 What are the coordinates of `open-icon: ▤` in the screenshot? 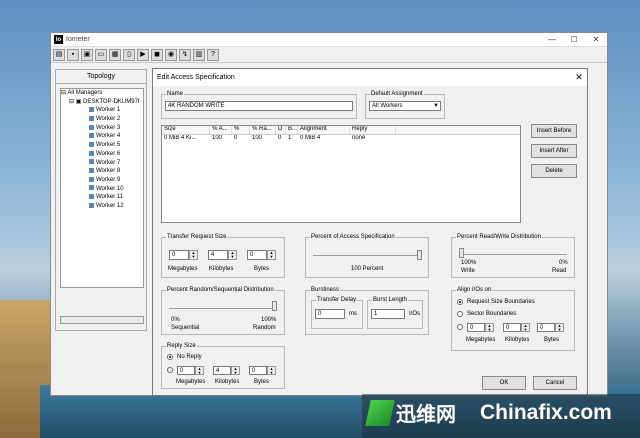 It's located at (59, 54).